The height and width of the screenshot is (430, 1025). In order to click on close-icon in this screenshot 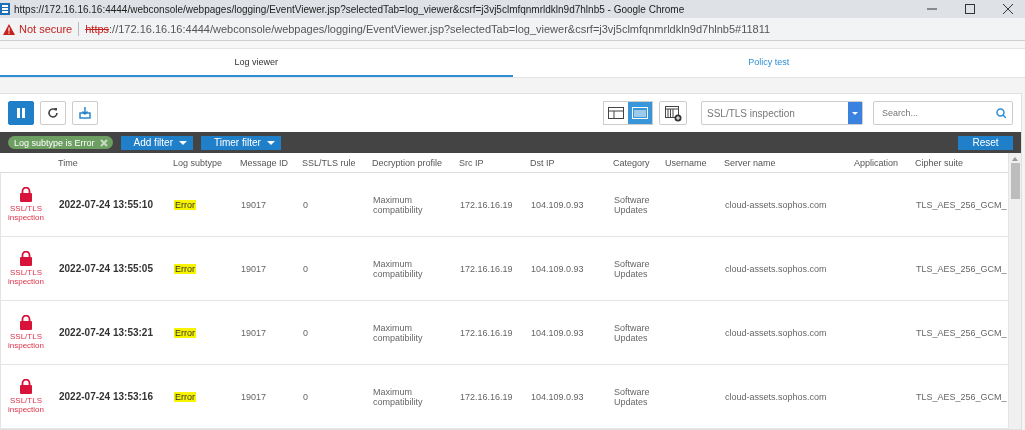, I will do `click(1008, 9)`.